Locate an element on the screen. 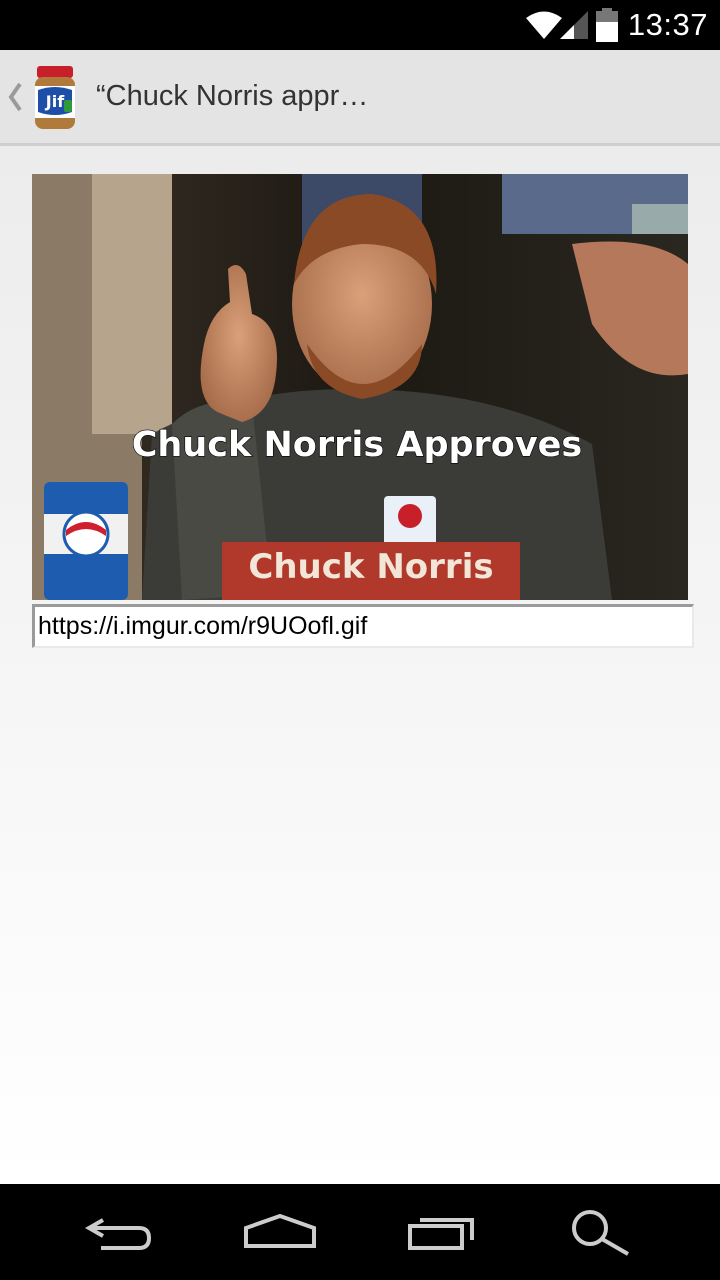  search-icon is located at coordinates (600, 1233).